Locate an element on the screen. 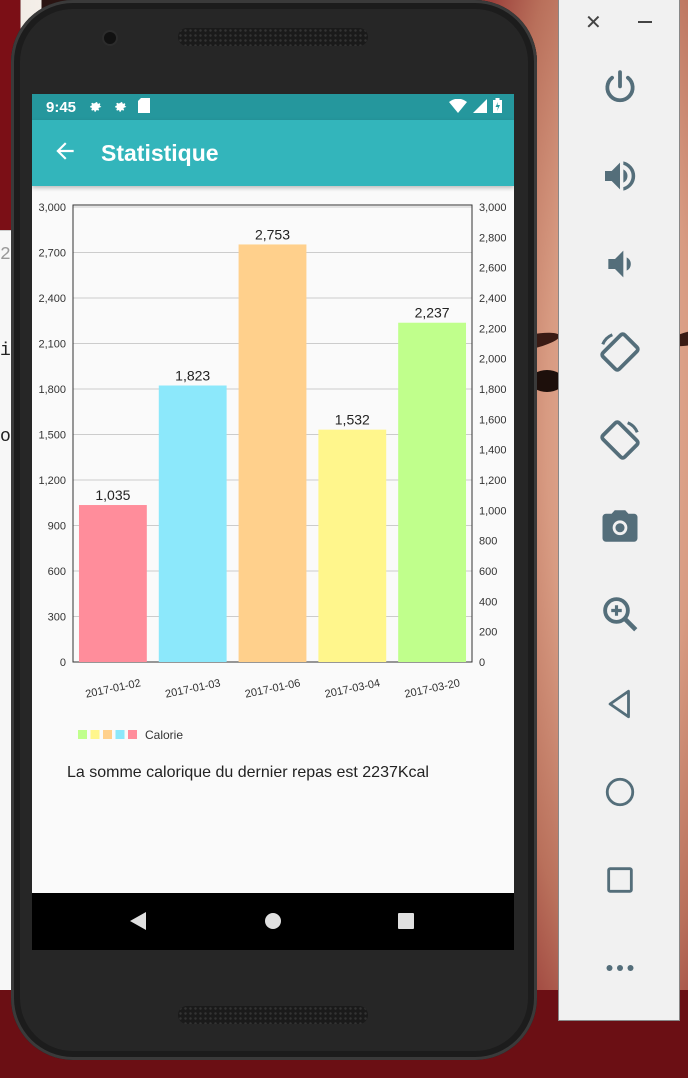  nav-home-icon is located at coordinates (273, 923).